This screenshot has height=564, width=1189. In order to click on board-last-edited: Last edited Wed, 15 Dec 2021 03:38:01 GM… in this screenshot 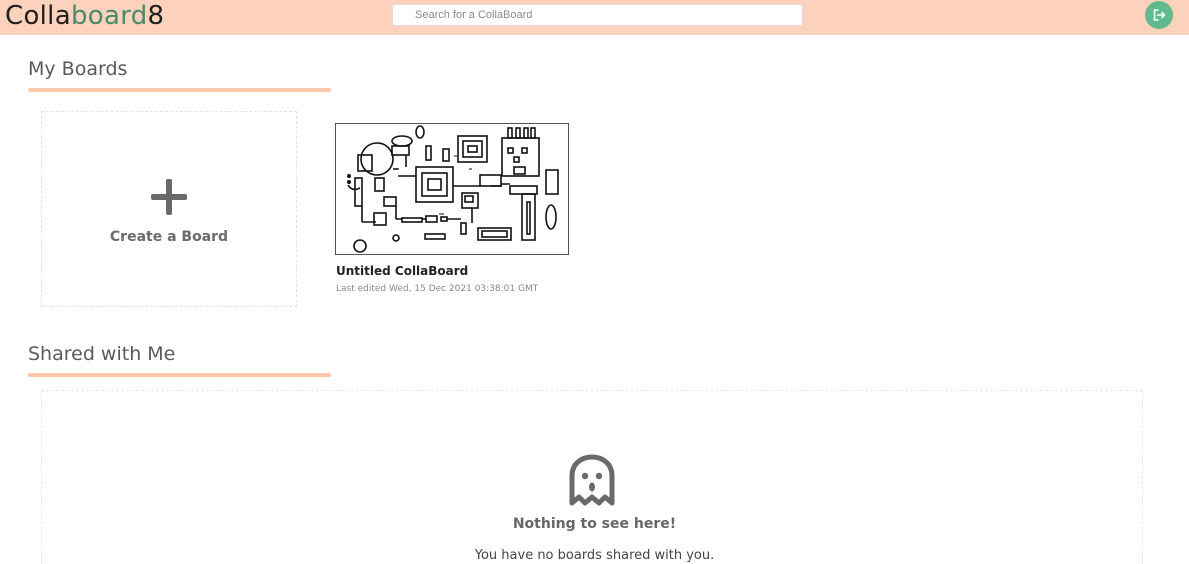, I will do `click(437, 289)`.